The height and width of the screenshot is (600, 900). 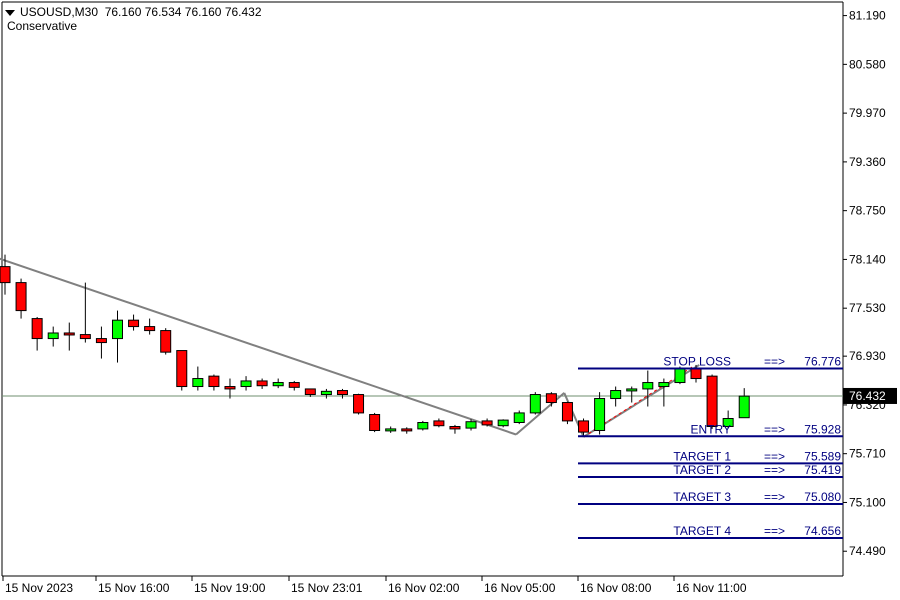 What do you see at coordinates (867, 16) in the screenshot?
I see `y-tick-label: 81.190` at bounding box center [867, 16].